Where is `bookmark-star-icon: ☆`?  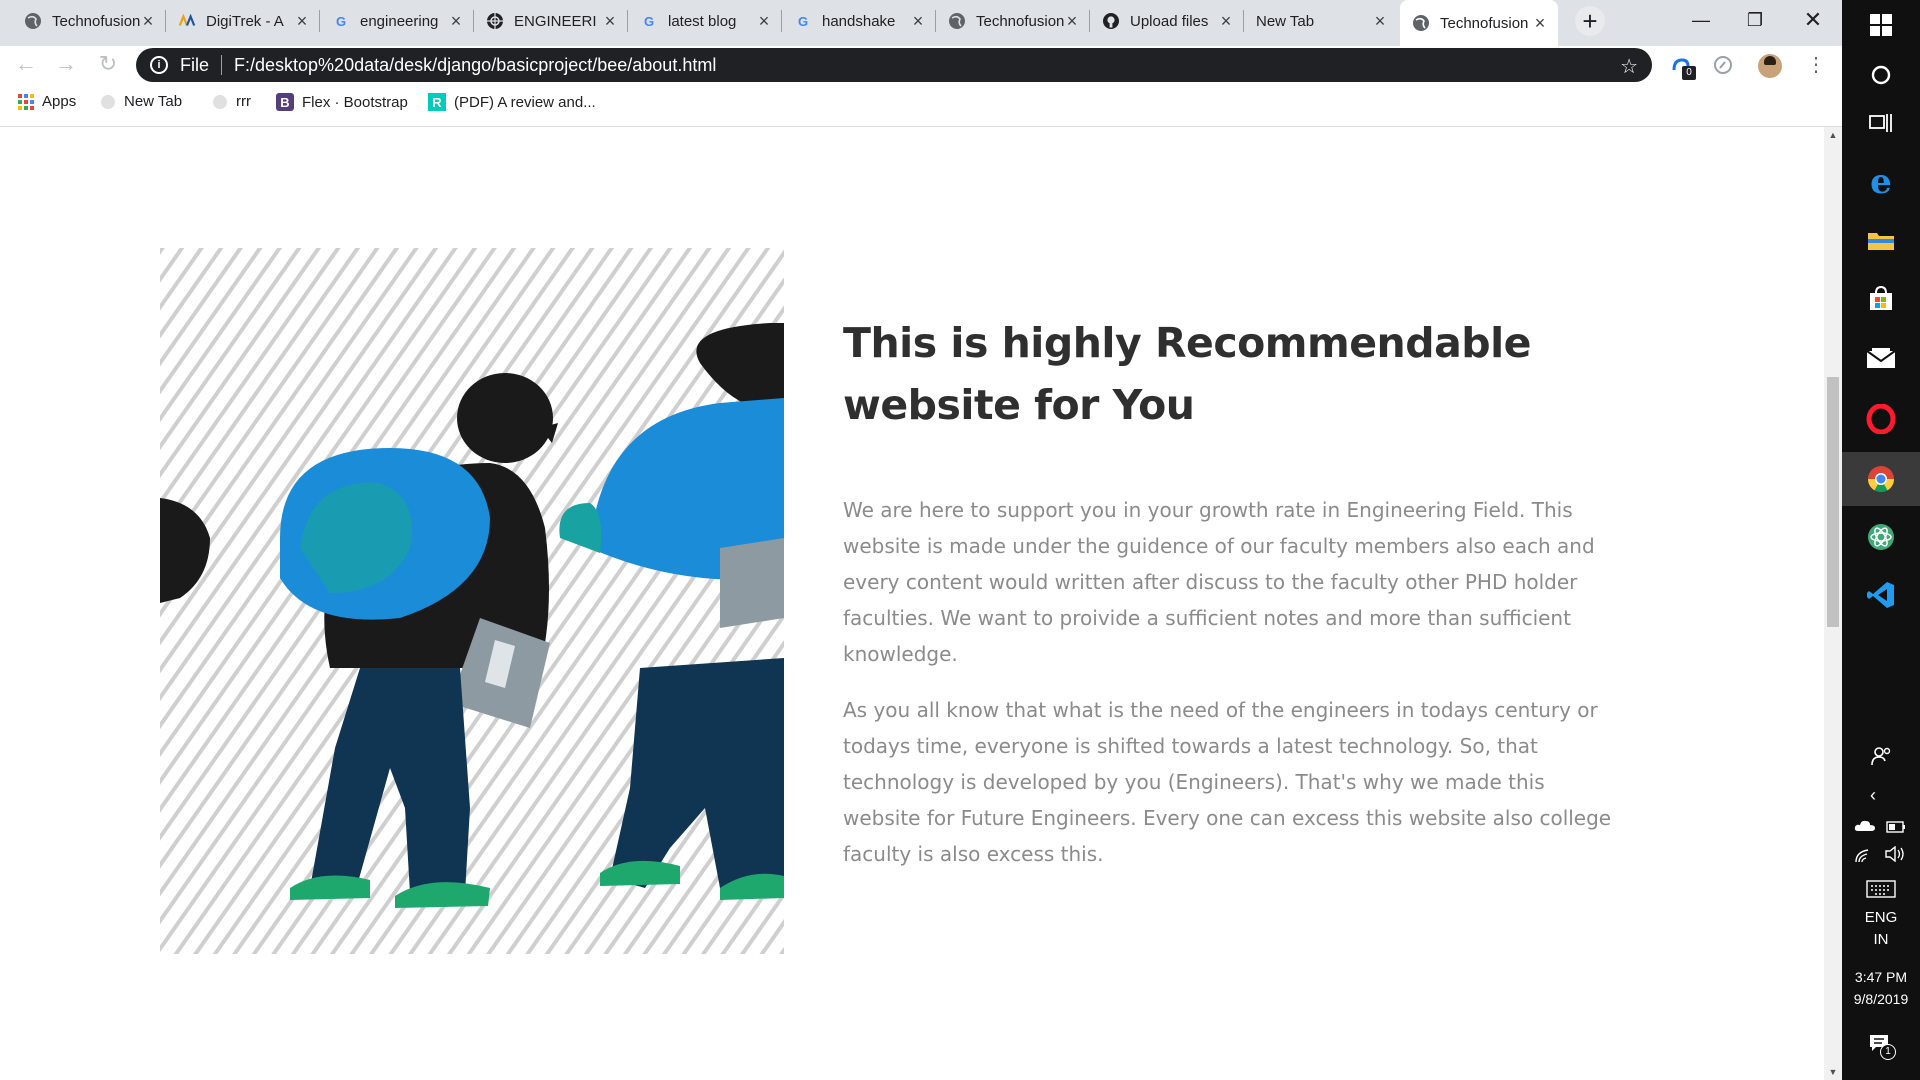
bookmark-star-icon: ☆ is located at coordinates (1629, 66).